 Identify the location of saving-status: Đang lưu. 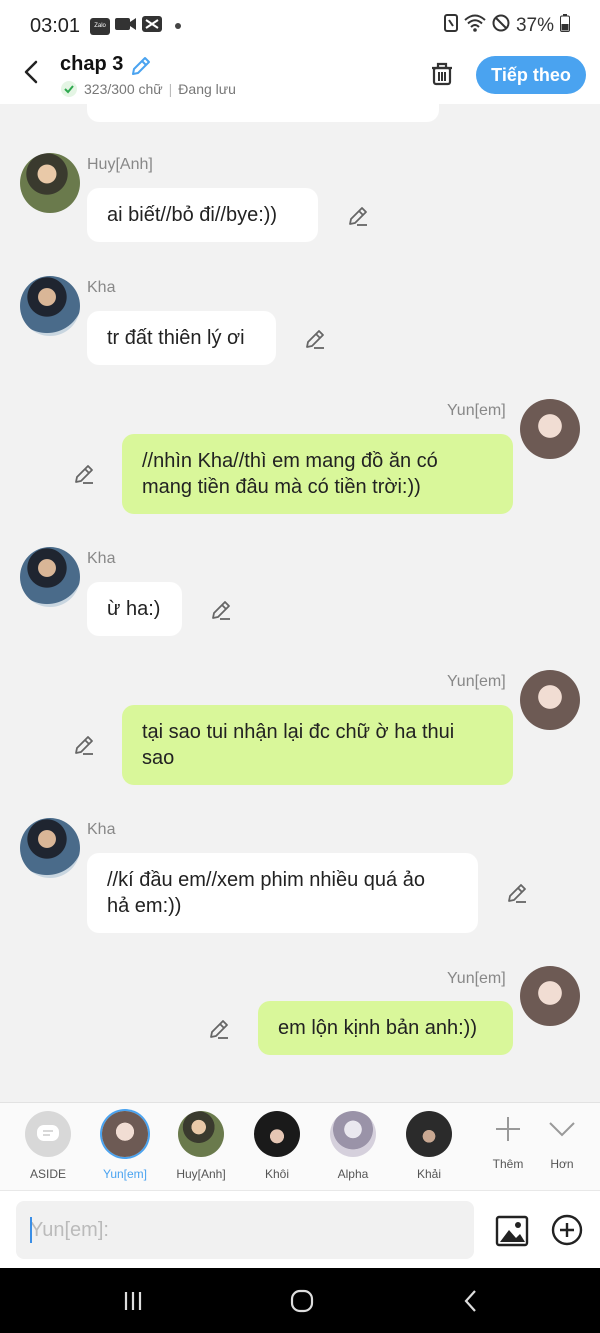
(207, 89).